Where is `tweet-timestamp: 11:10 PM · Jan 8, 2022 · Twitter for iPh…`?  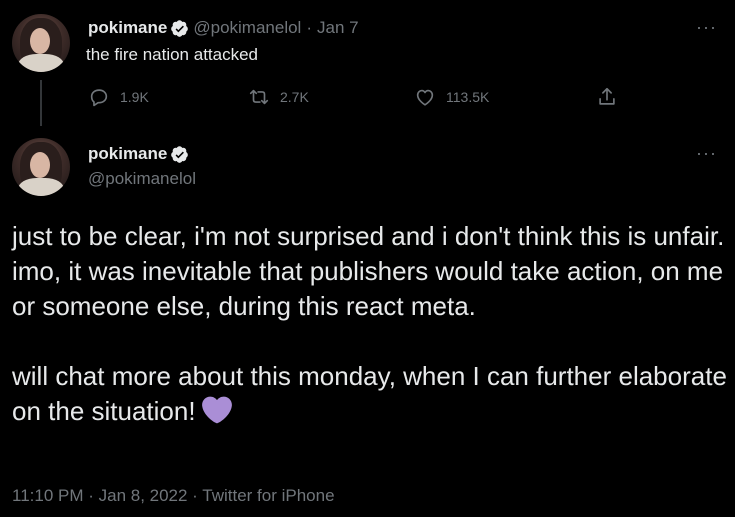 tweet-timestamp: 11:10 PM · Jan 8, 2022 · Twitter for iPh… is located at coordinates (173, 496).